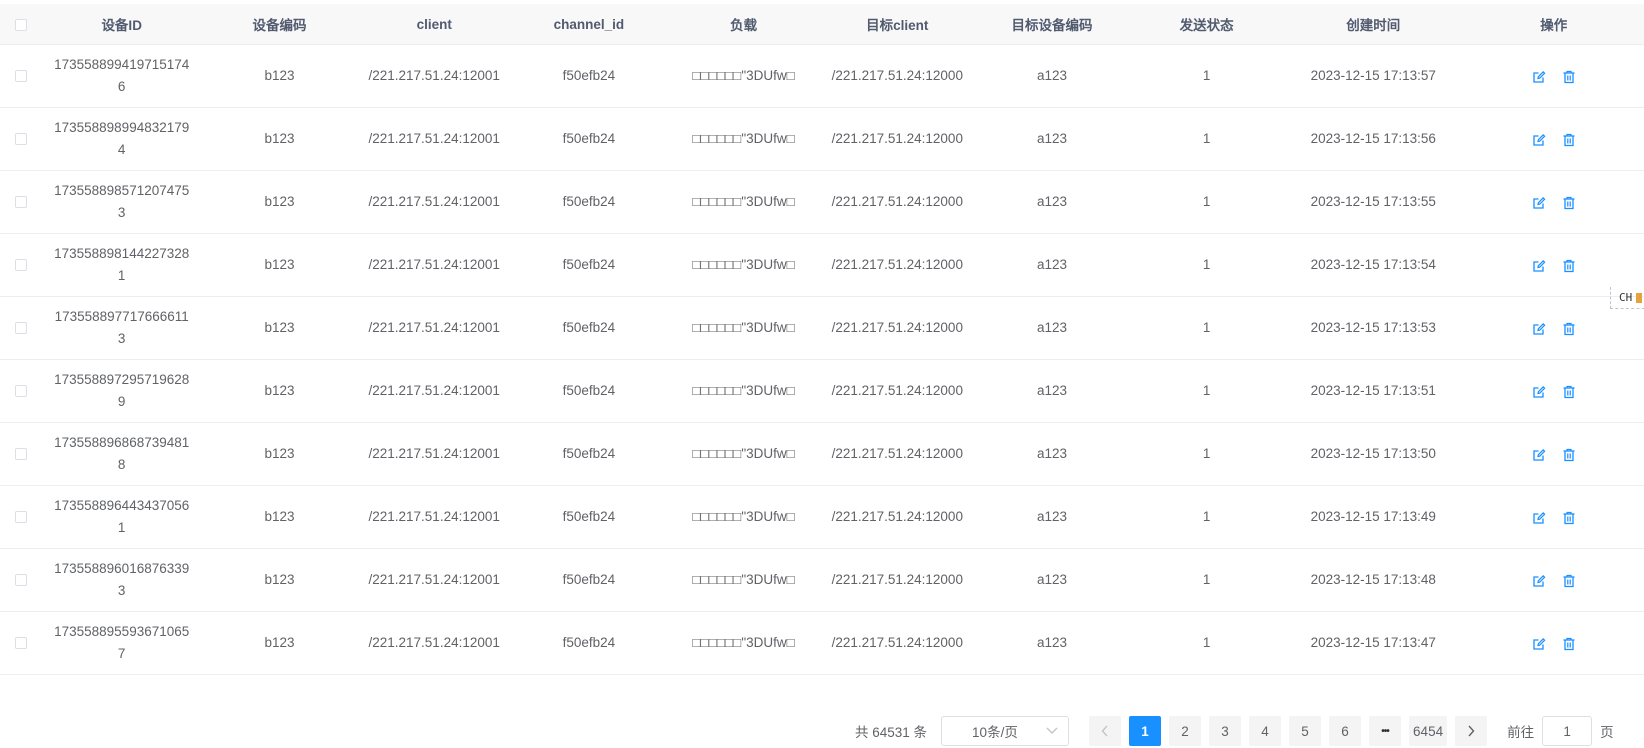  I want to click on chevron-left-icon, so click(1104, 731).